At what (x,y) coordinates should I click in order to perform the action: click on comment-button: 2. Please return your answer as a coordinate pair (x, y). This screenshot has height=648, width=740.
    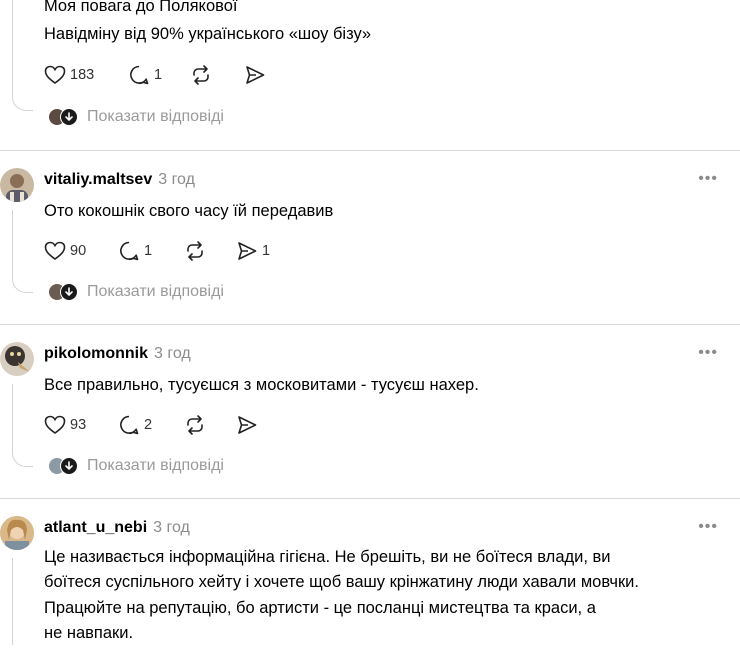
    Looking at the image, I should click on (135, 425).